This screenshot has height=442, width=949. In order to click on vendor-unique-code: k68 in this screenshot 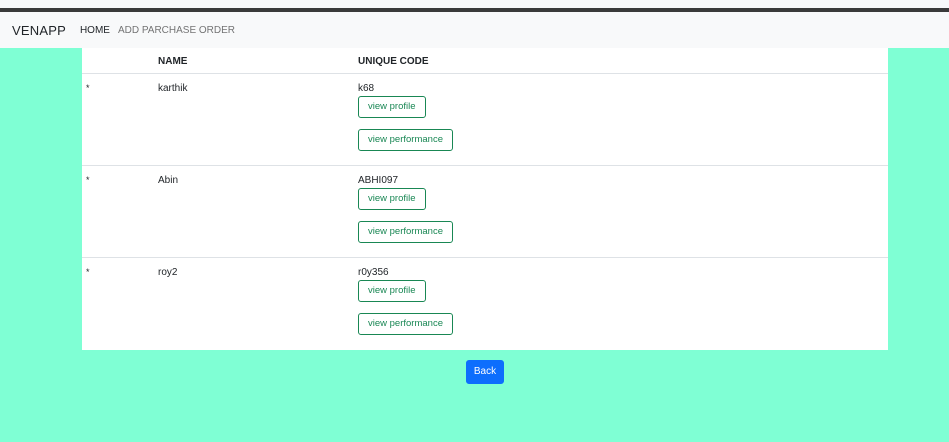, I will do `click(366, 88)`.